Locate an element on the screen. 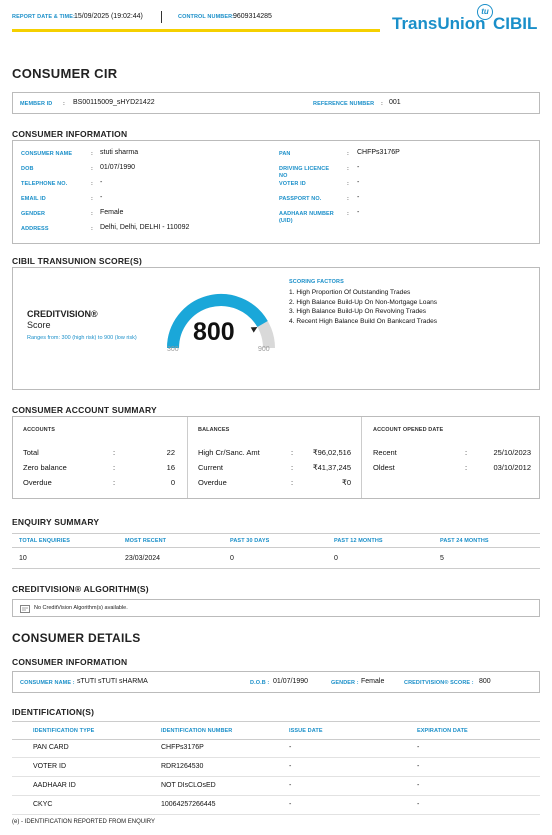 The width and height of the screenshot is (552, 835). balances-label: Overdue is located at coordinates (212, 482).